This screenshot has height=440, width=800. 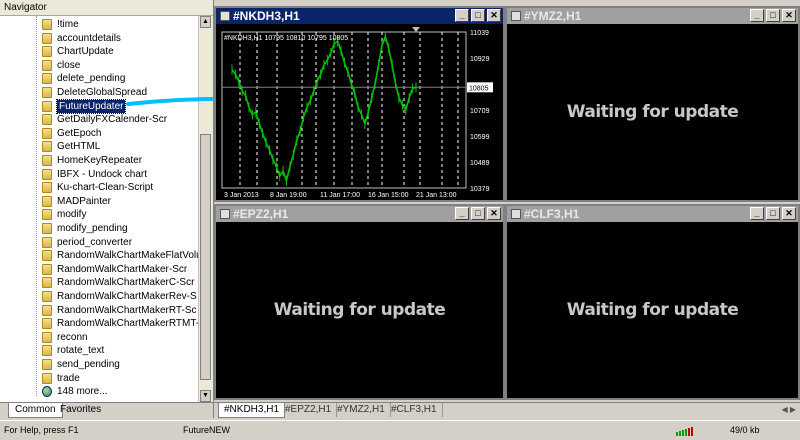 I want to click on navigator-item: send_pending, so click(x=81, y=364).